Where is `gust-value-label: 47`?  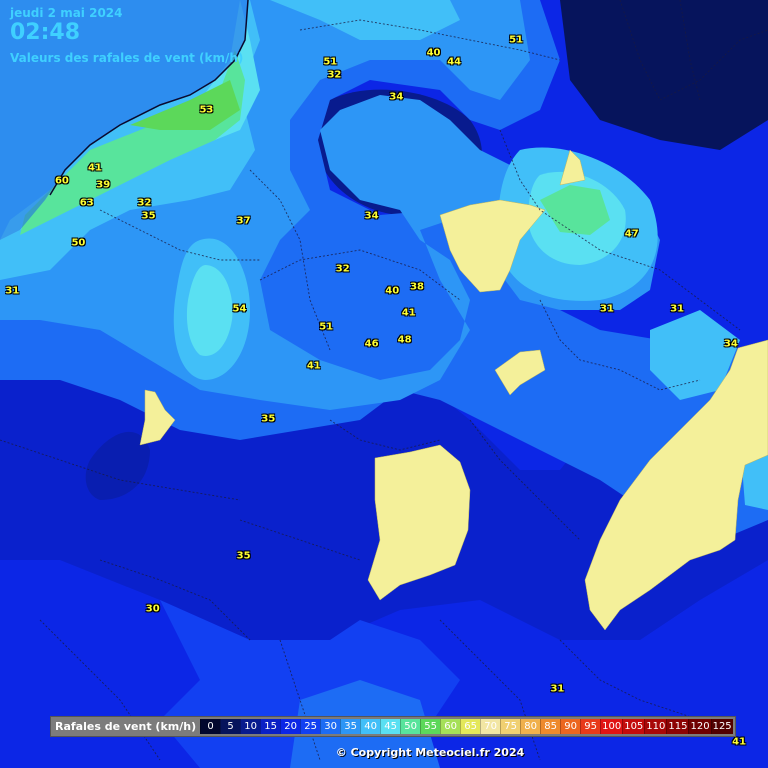 gust-value-label: 47 is located at coordinates (631, 234).